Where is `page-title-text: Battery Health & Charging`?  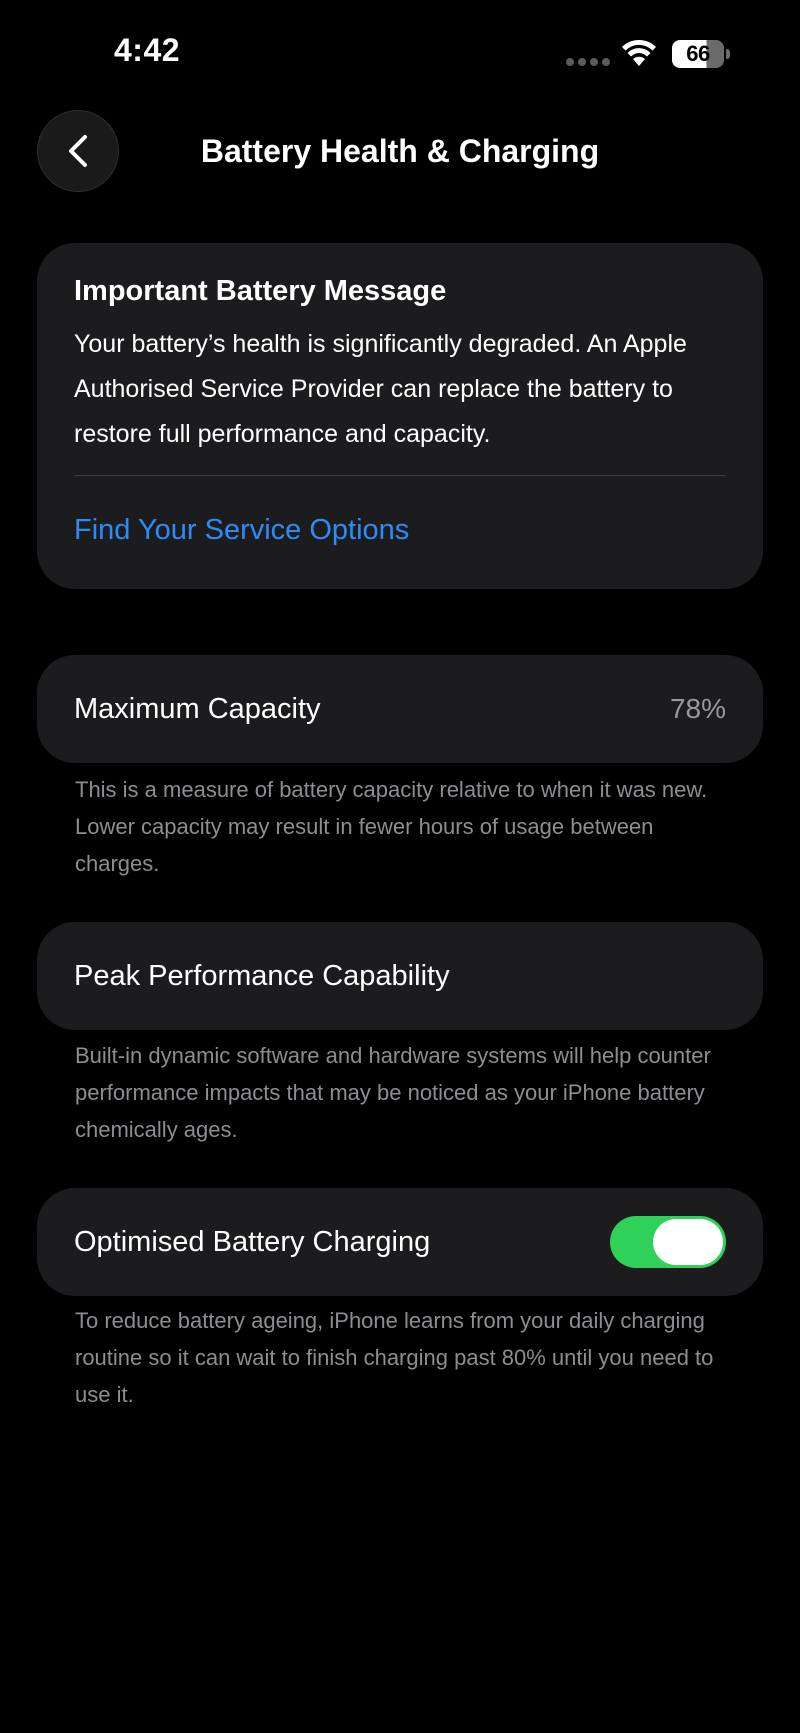 page-title-text: Battery Health & Charging is located at coordinates (400, 151).